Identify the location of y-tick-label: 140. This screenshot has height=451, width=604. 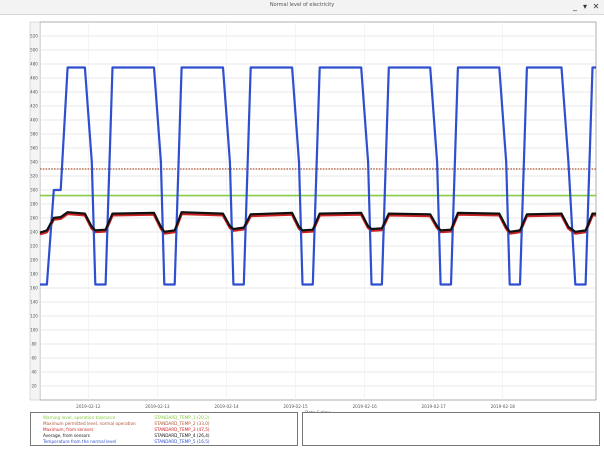
(34, 302).